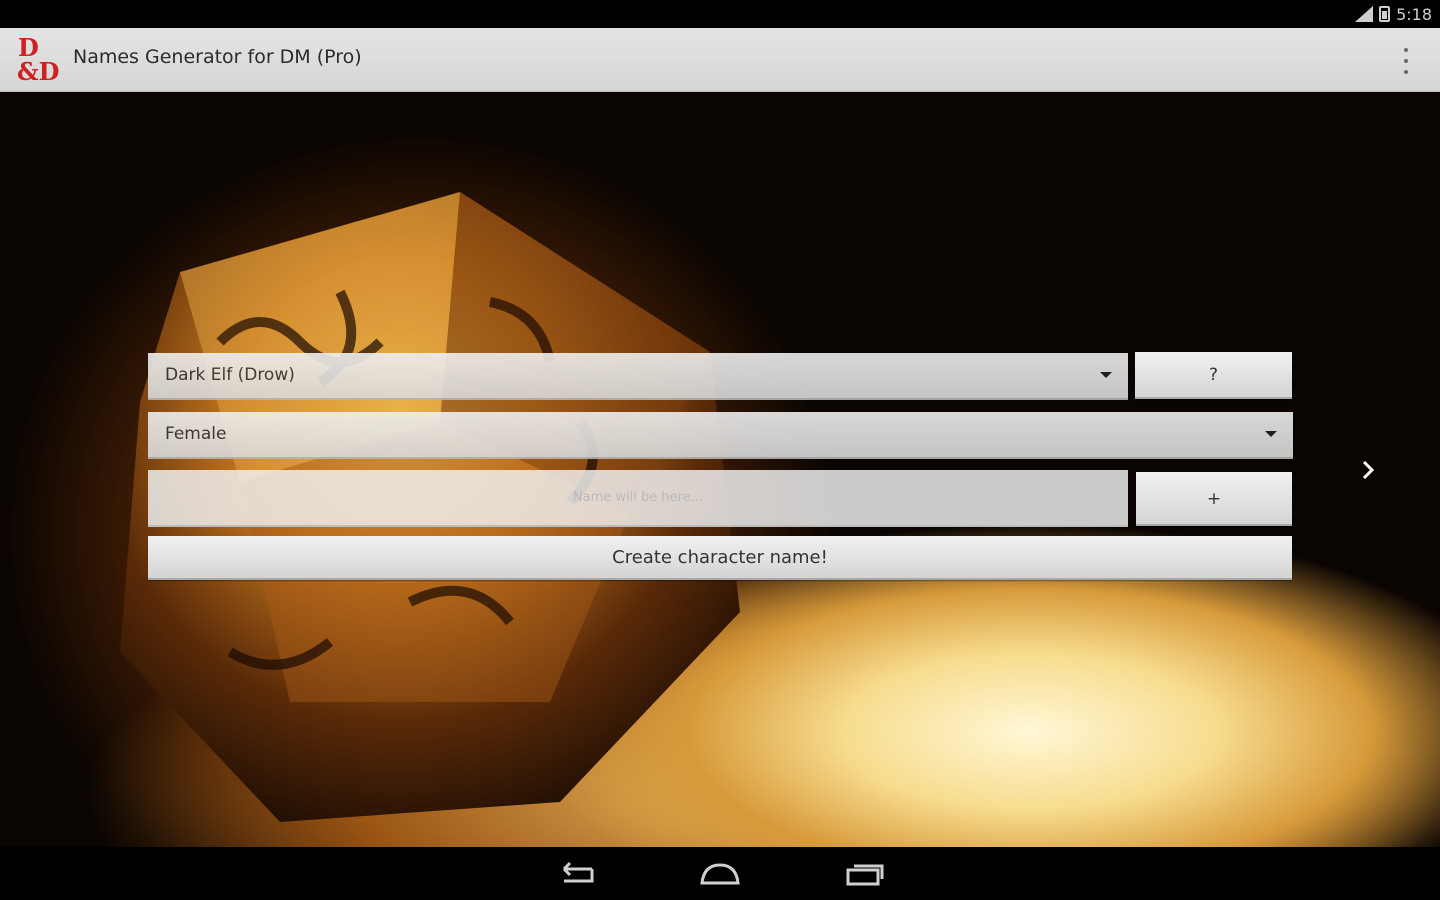 This screenshot has height=900, width=1440. Describe the element at coordinates (38, 71) in the screenshot. I see `app-logo-line2: &D` at that location.